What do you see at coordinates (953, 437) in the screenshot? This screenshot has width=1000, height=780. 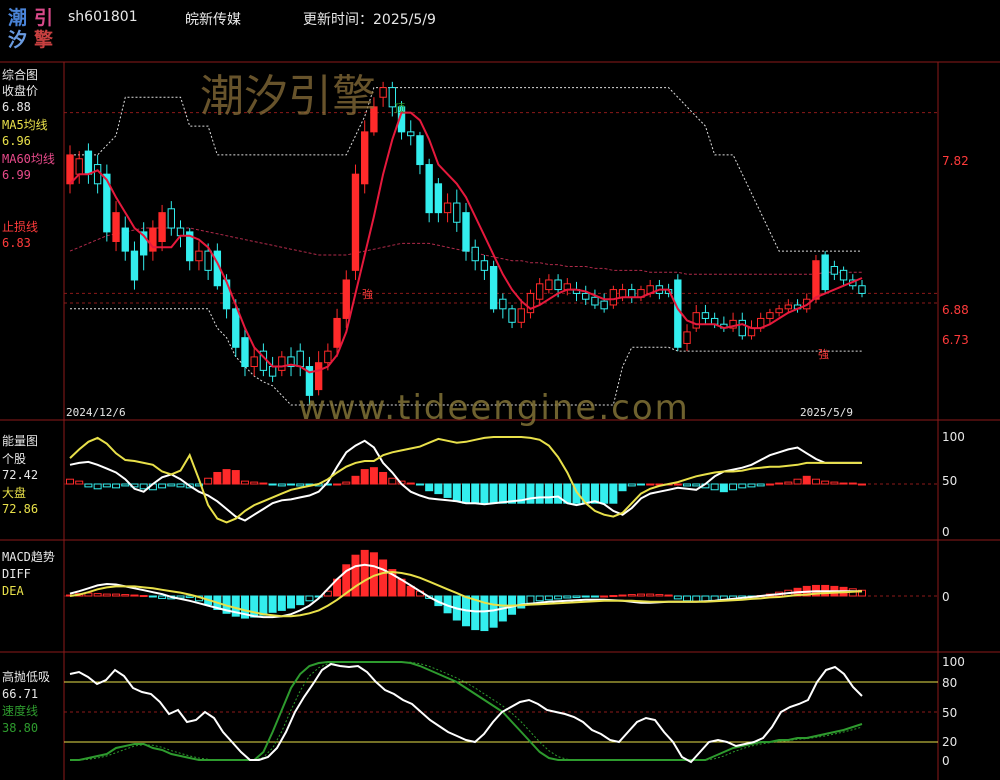 I see `energy-tick-100: 100` at bounding box center [953, 437].